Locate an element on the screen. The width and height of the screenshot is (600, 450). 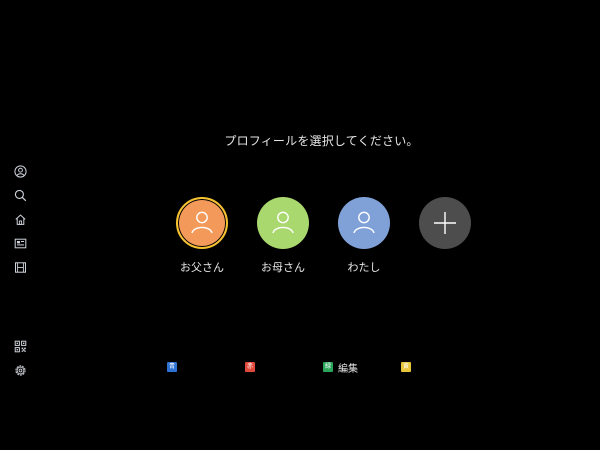
add-profile-button is located at coordinates (445, 223).